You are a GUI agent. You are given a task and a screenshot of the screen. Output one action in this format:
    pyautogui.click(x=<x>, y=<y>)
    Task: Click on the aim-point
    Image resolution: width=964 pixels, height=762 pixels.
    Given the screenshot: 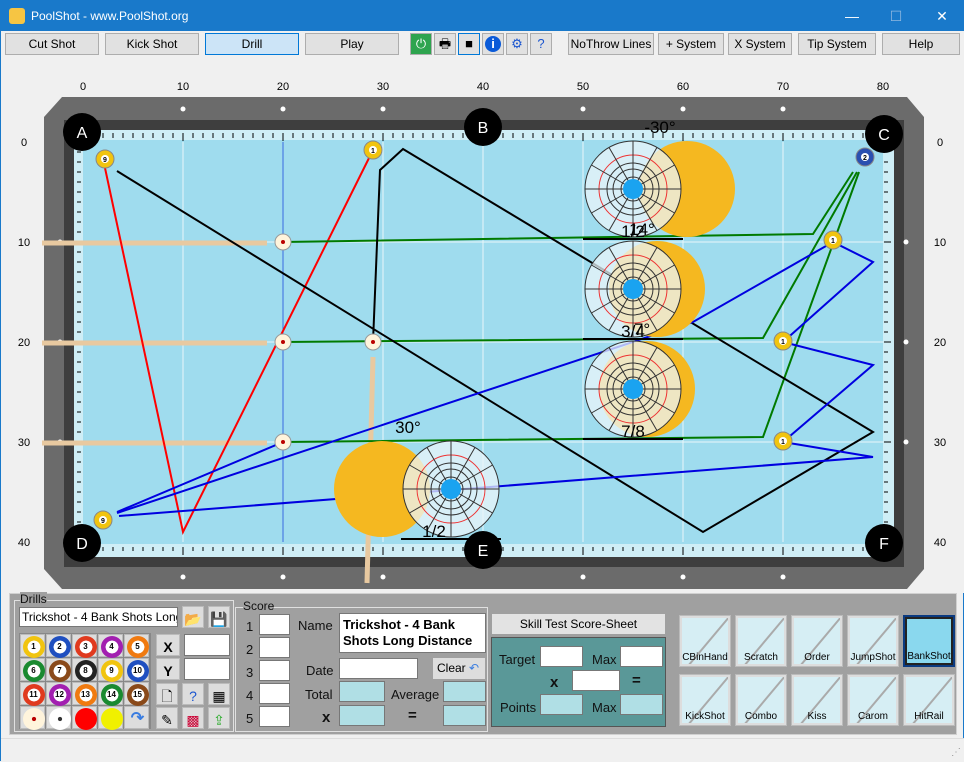 What is the action you would take?
    pyautogui.click(x=451, y=489)
    